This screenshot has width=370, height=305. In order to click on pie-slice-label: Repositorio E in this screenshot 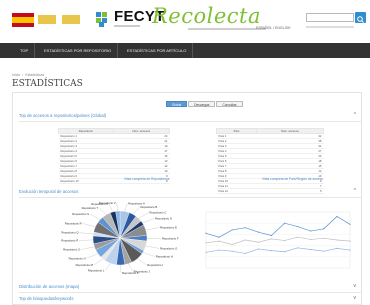, I will do `click(168, 228)`.